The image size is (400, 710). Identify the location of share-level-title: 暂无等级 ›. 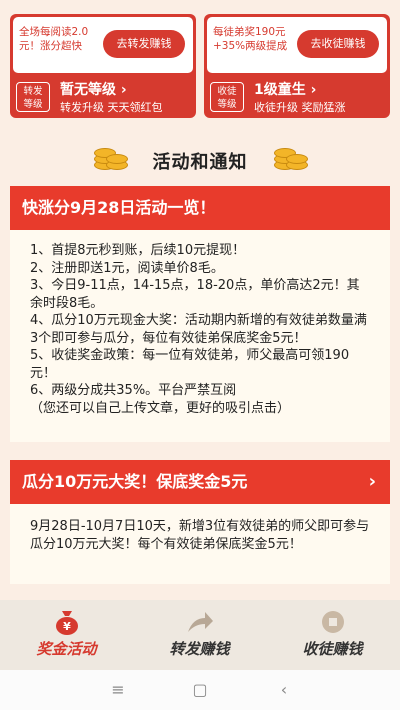
(93, 89).